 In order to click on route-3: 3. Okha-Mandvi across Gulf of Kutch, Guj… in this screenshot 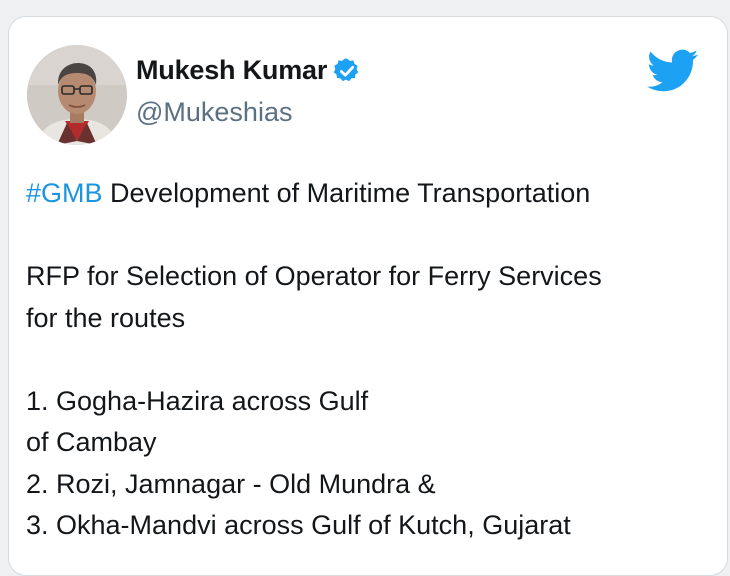, I will do `click(298, 525)`.